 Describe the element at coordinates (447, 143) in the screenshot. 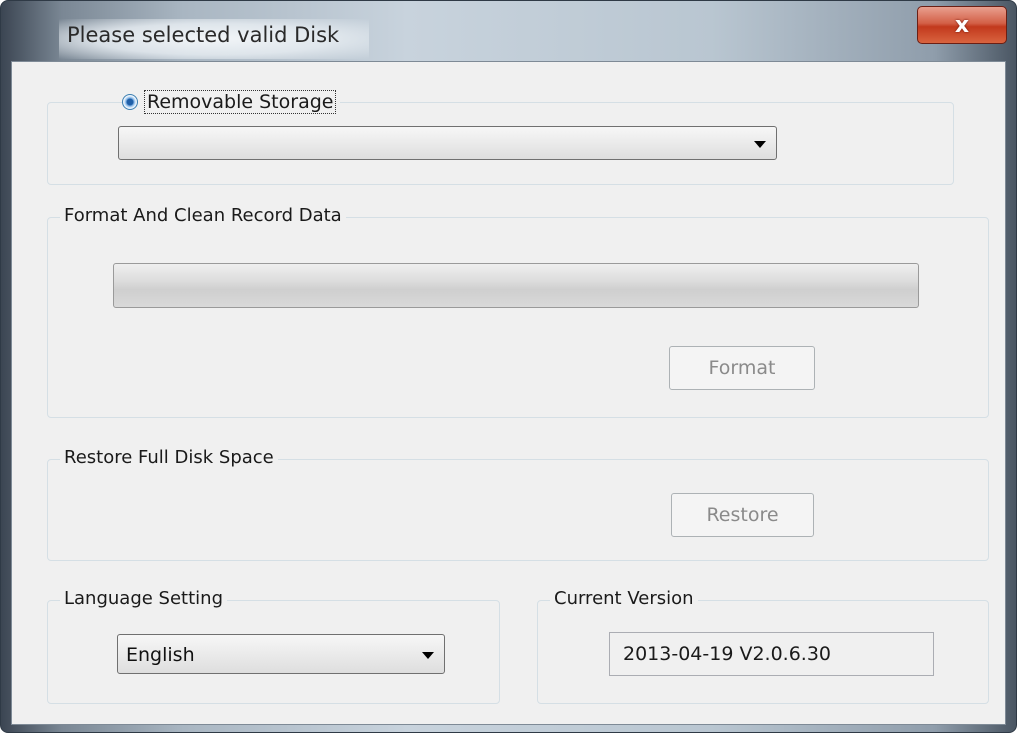

I see `disk-select` at that location.